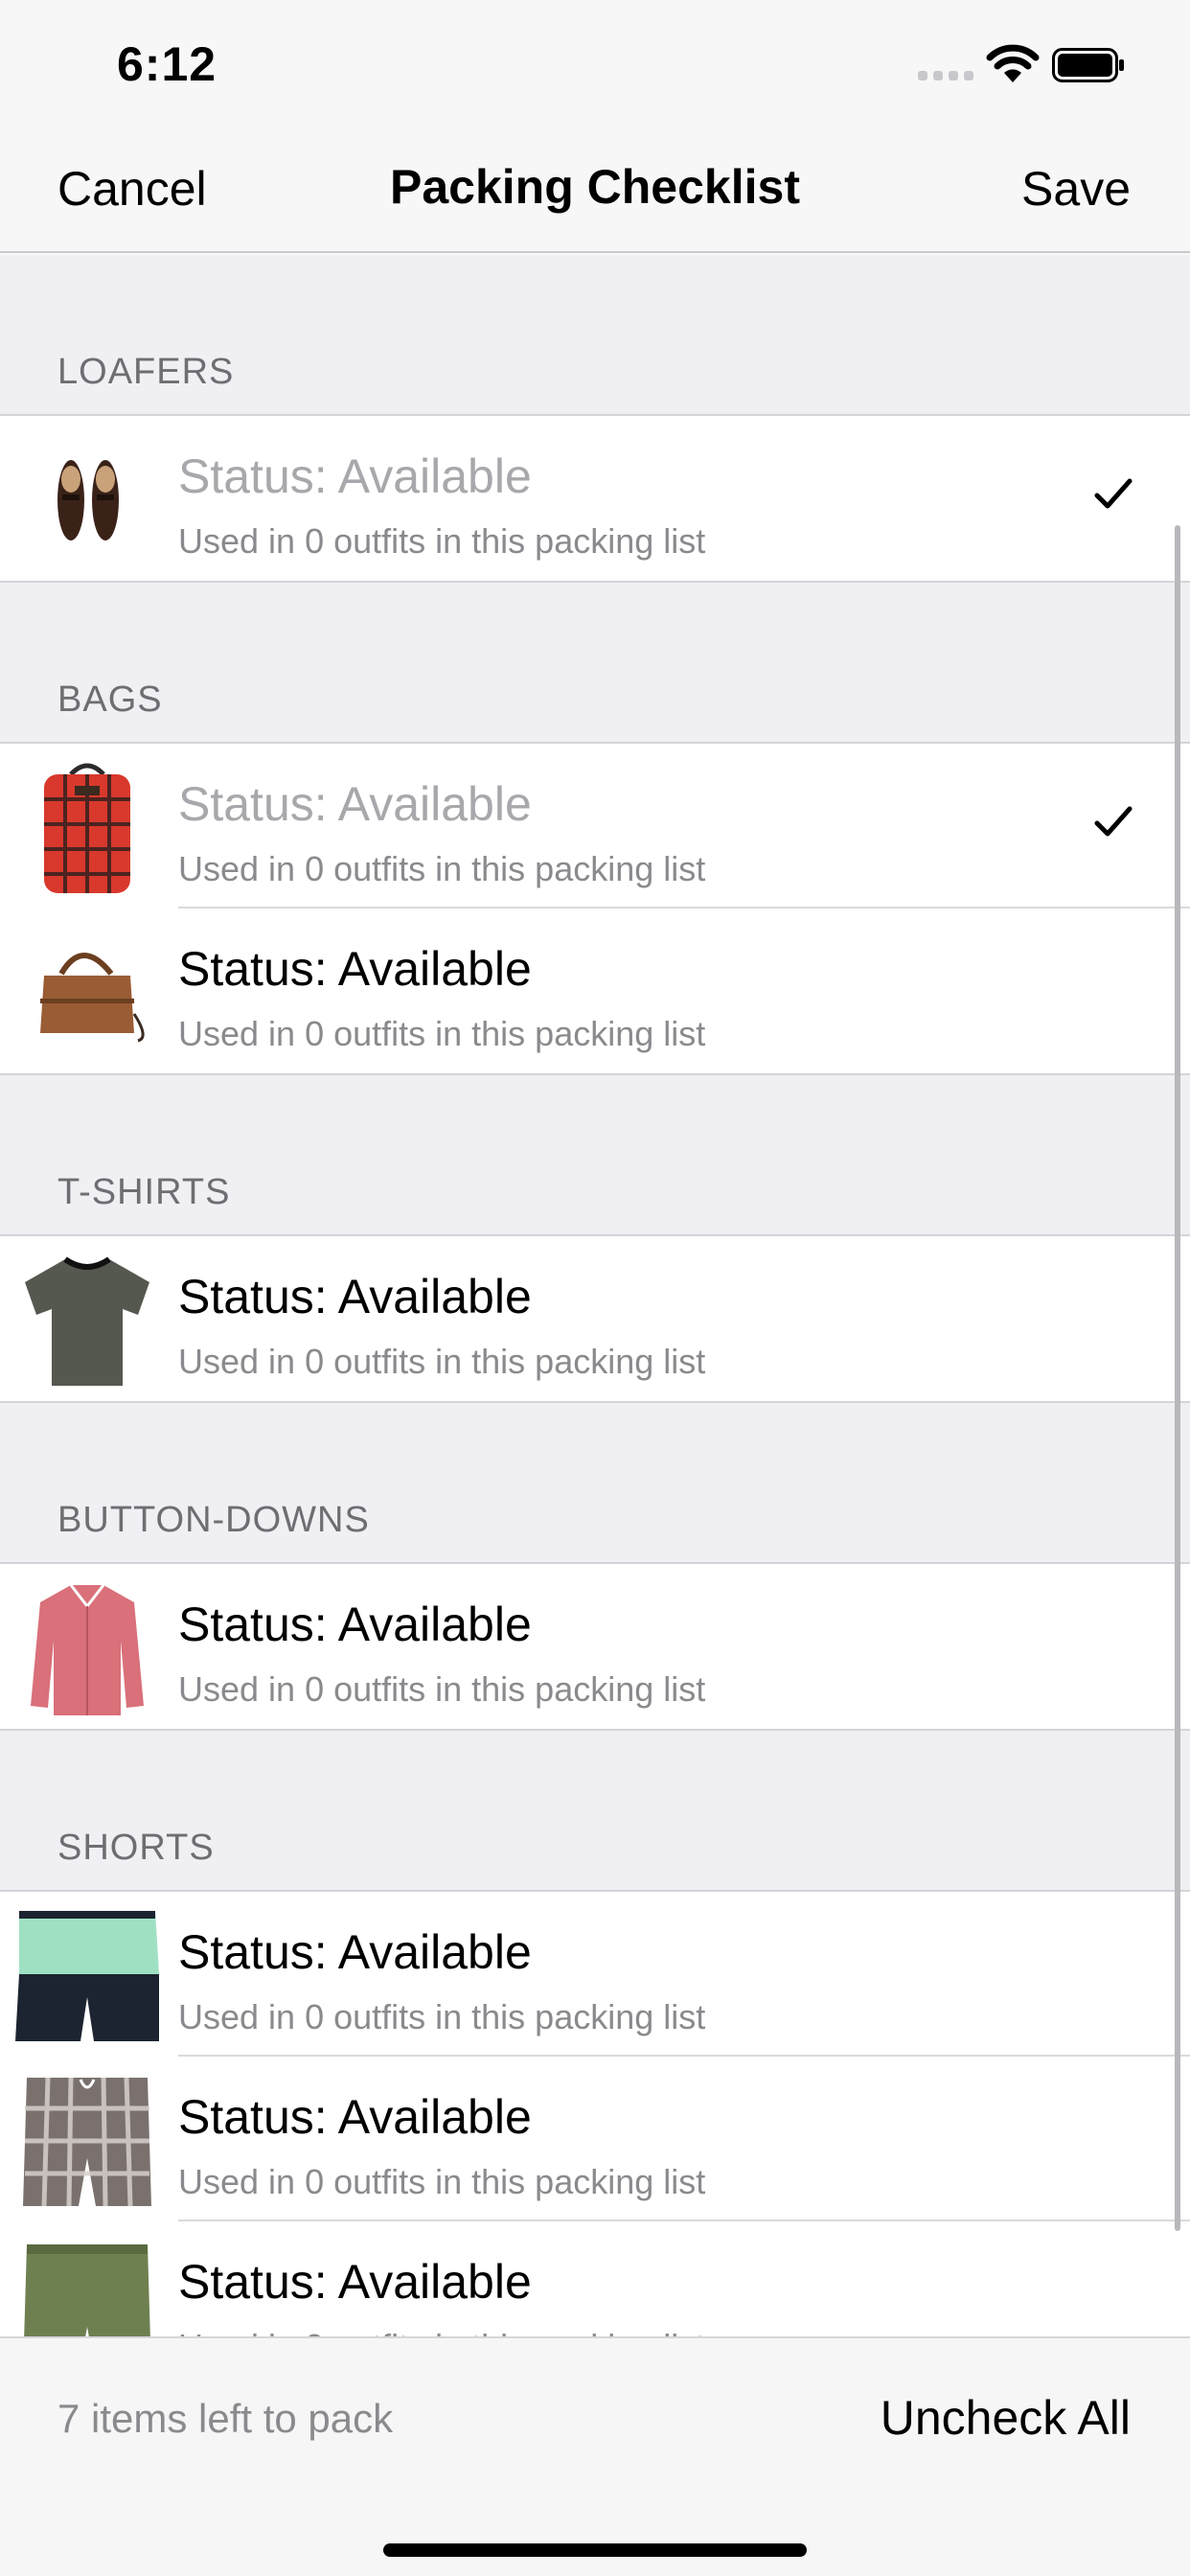 The width and height of the screenshot is (1190, 2576). Describe the element at coordinates (595, 2456) in the screenshot. I see `bottom-toolbar: 7 items left to pack Uncheck All` at that location.